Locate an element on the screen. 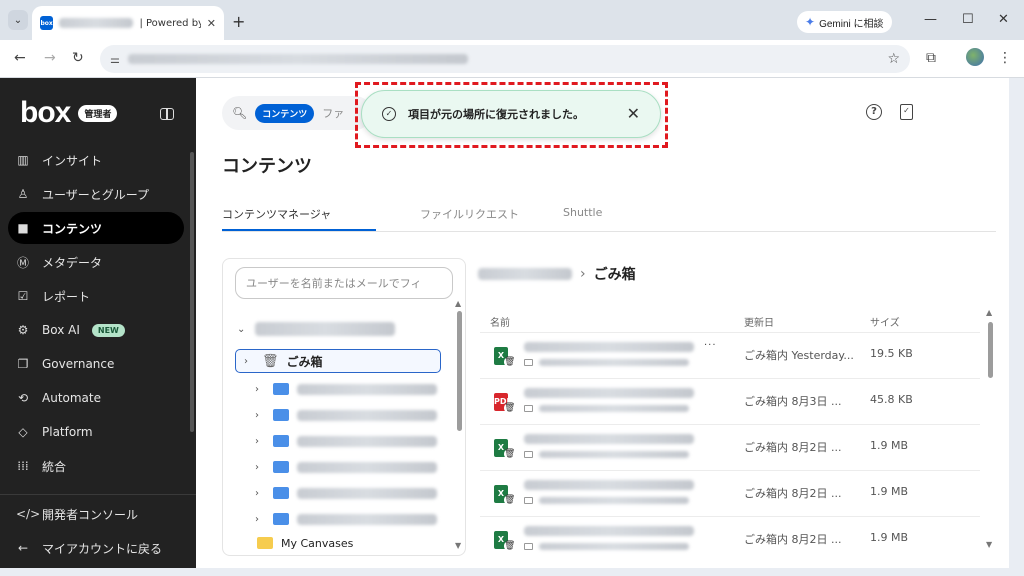 The height and width of the screenshot is (576, 1024). ai-icon: ⚙ is located at coordinates (23, 330).